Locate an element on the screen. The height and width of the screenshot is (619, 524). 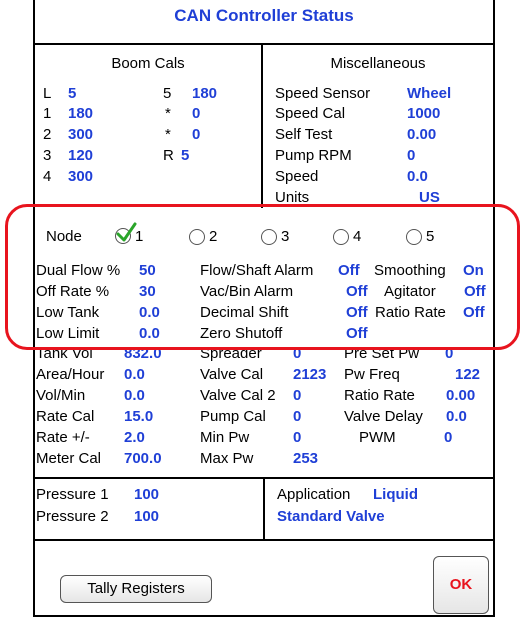
misc-value: 0 is located at coordinates (411, 155).